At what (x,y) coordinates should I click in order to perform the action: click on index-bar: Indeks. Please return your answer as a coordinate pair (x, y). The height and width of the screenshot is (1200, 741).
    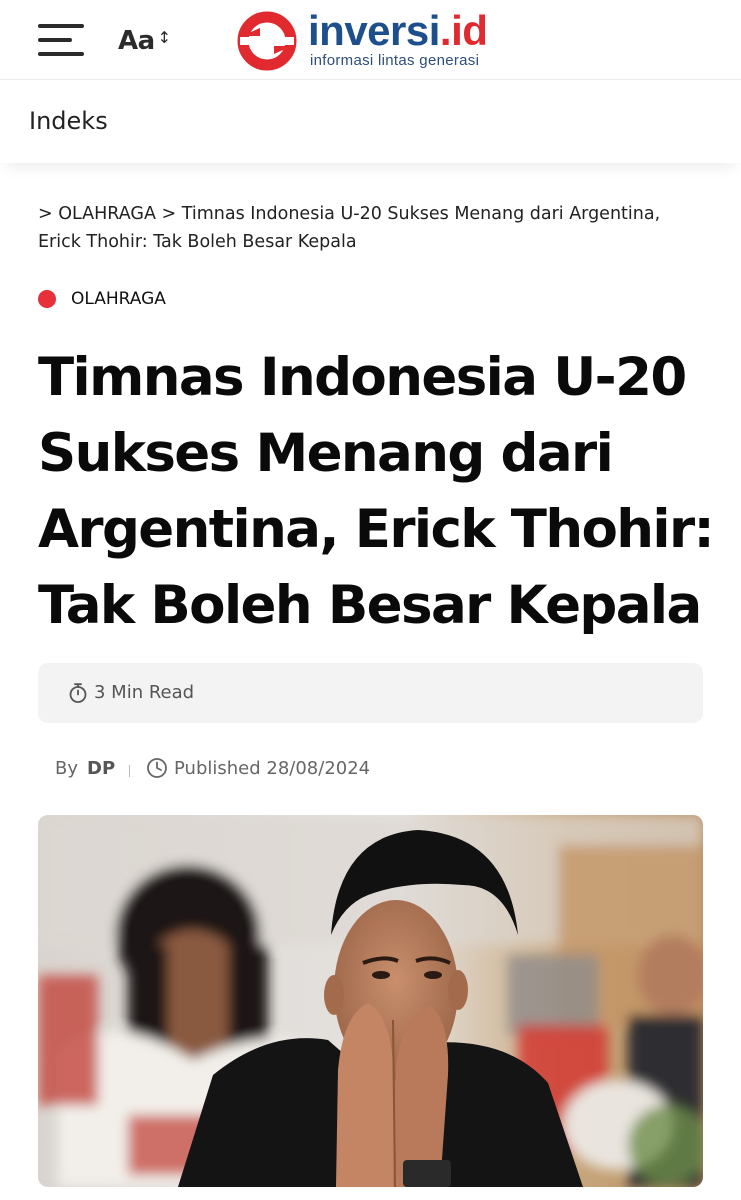
    Looking at the image, I should click on (370, 122).